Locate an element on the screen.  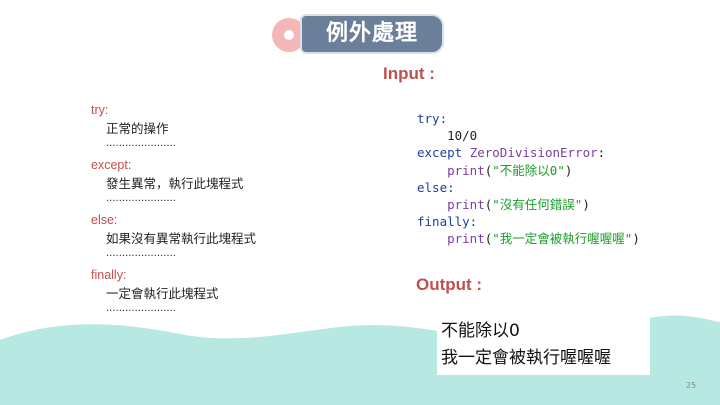
output-line: 不能除以0 is located at coordinates (480, 331).